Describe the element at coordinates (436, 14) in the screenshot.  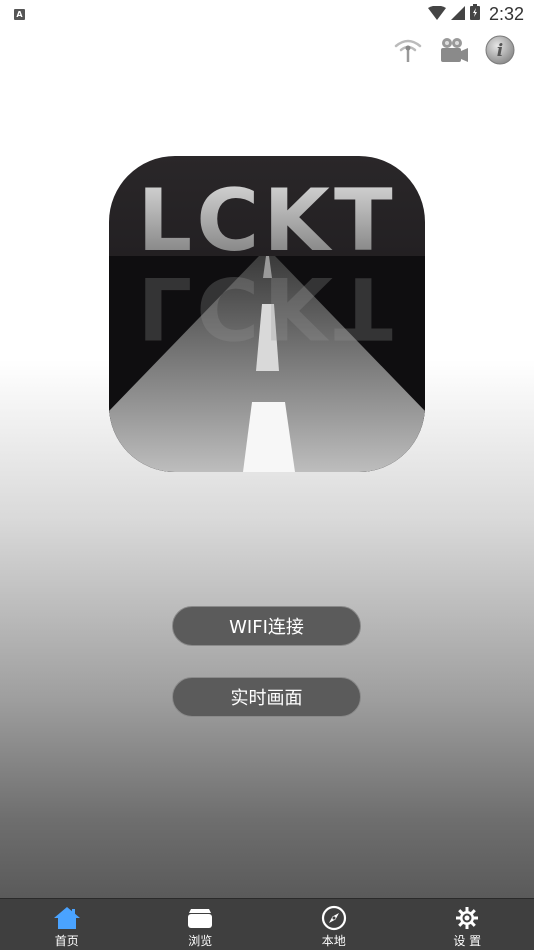
I see `wifi-signal-icon` at that location.